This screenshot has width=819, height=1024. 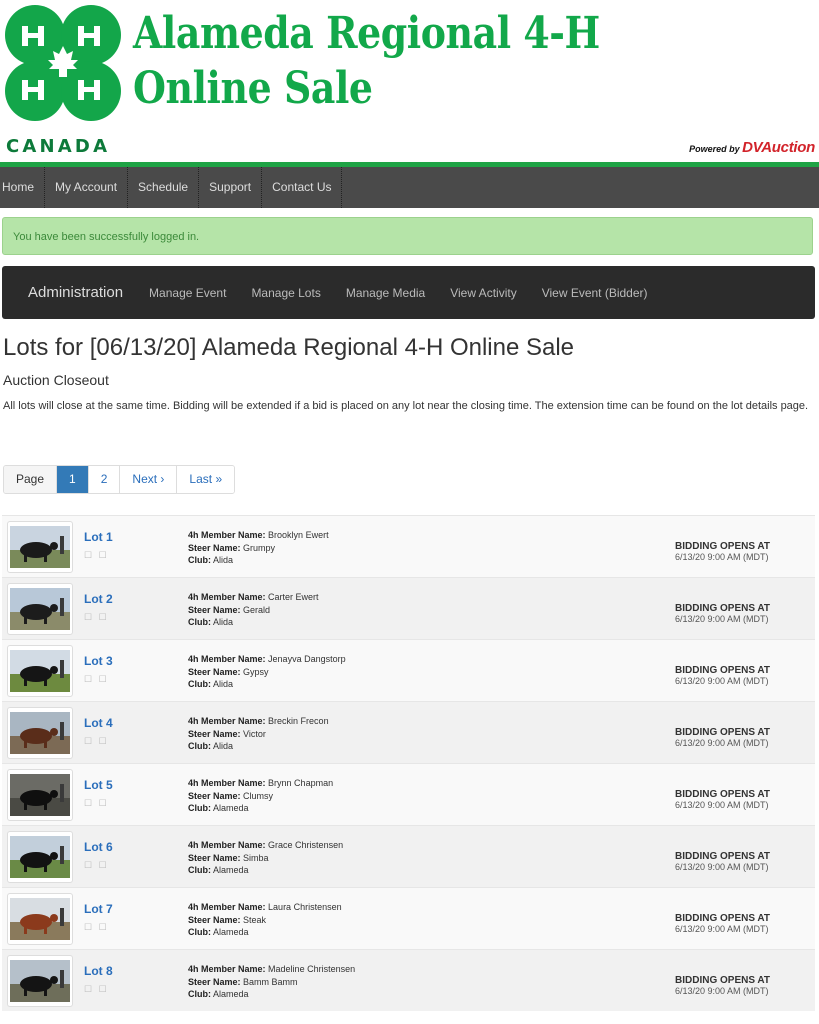 I want to click on steer-name-line: Steer Name: Simba, so click(x=265, y=858).